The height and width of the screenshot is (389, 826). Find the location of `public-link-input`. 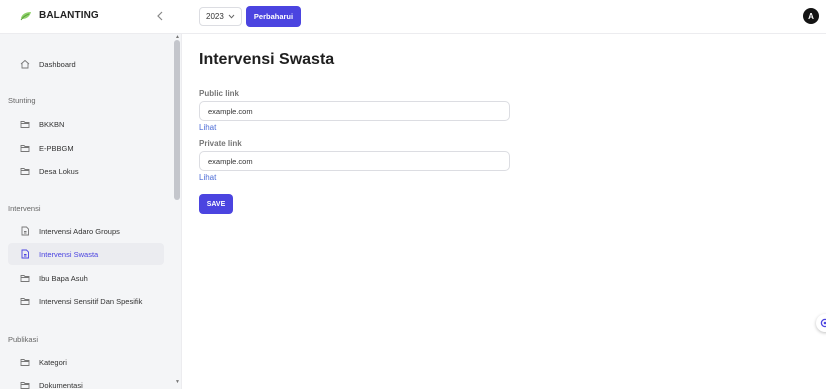

public-link-input is located at coordinates (354, 111).